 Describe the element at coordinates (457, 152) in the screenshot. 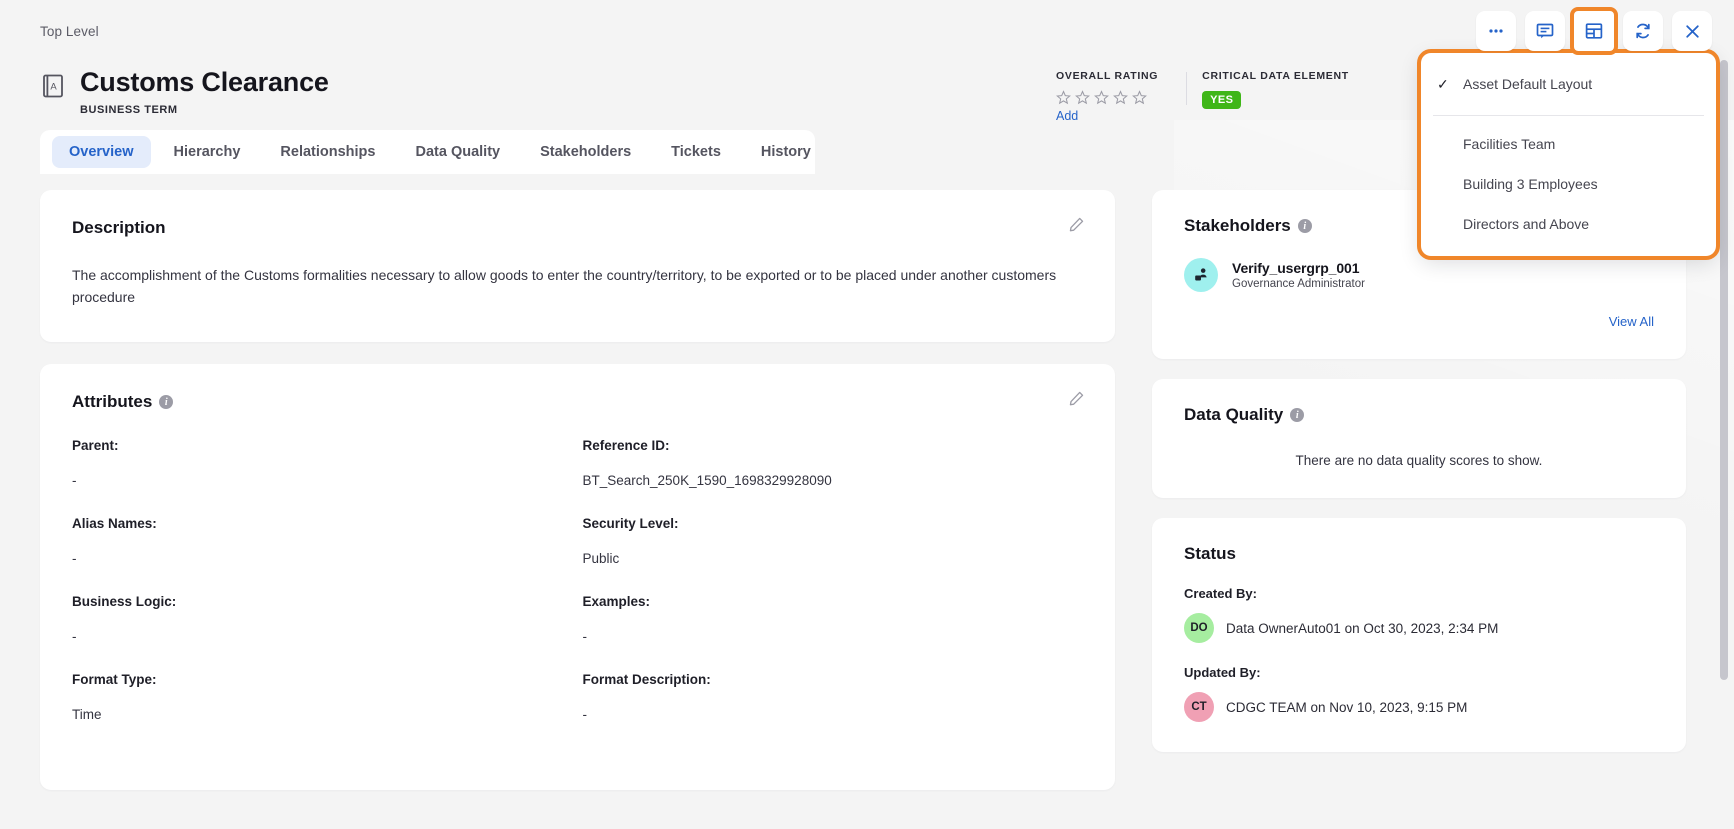

I see `tab-data-quality: Data Quality` at that location.